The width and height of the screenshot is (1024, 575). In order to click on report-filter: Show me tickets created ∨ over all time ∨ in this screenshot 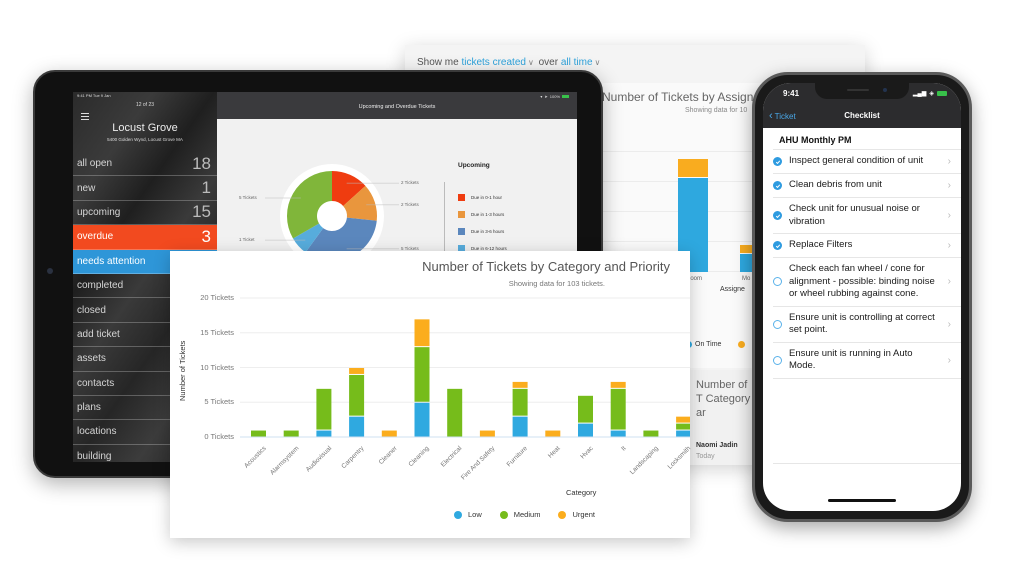, I will do `click(509, 62)`.